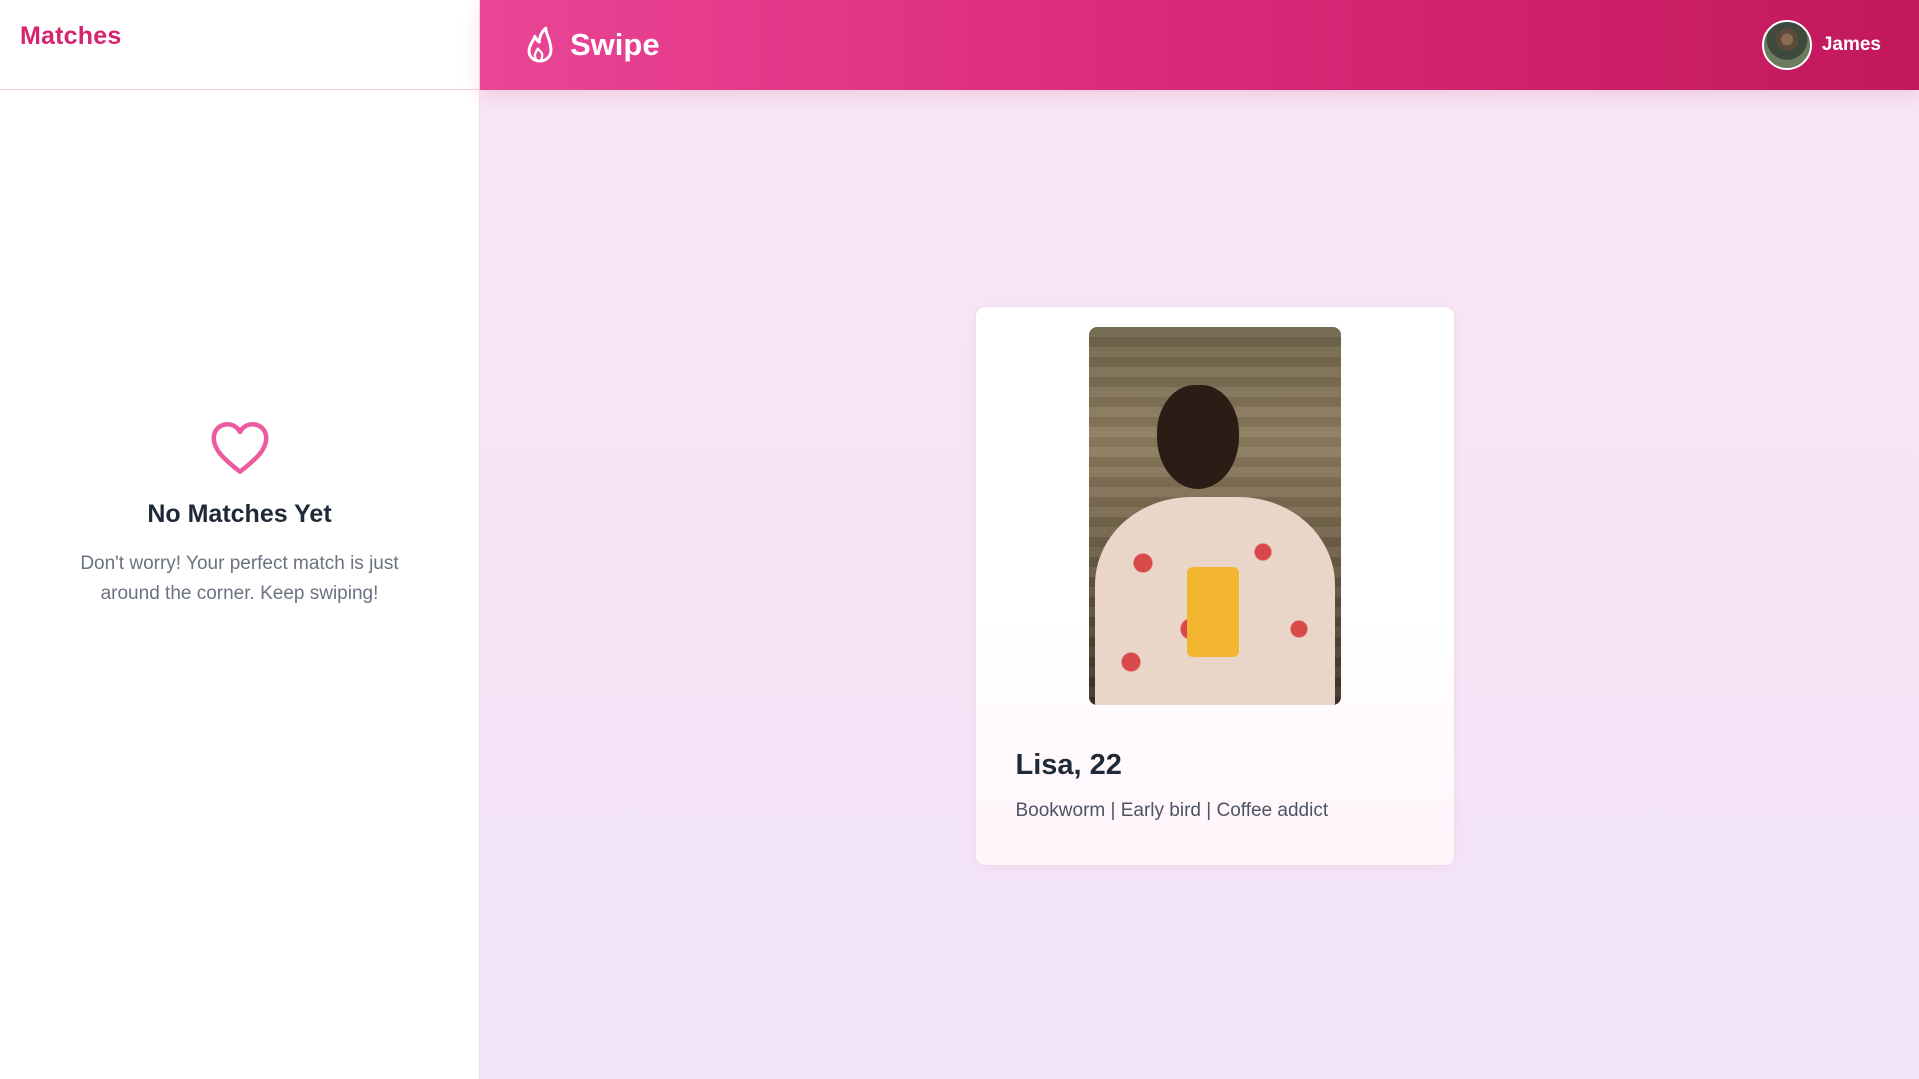  What do you see at coordinates (540, 44) in the screenshot?
I see `flame-icon` at bounding box center [540, 44].